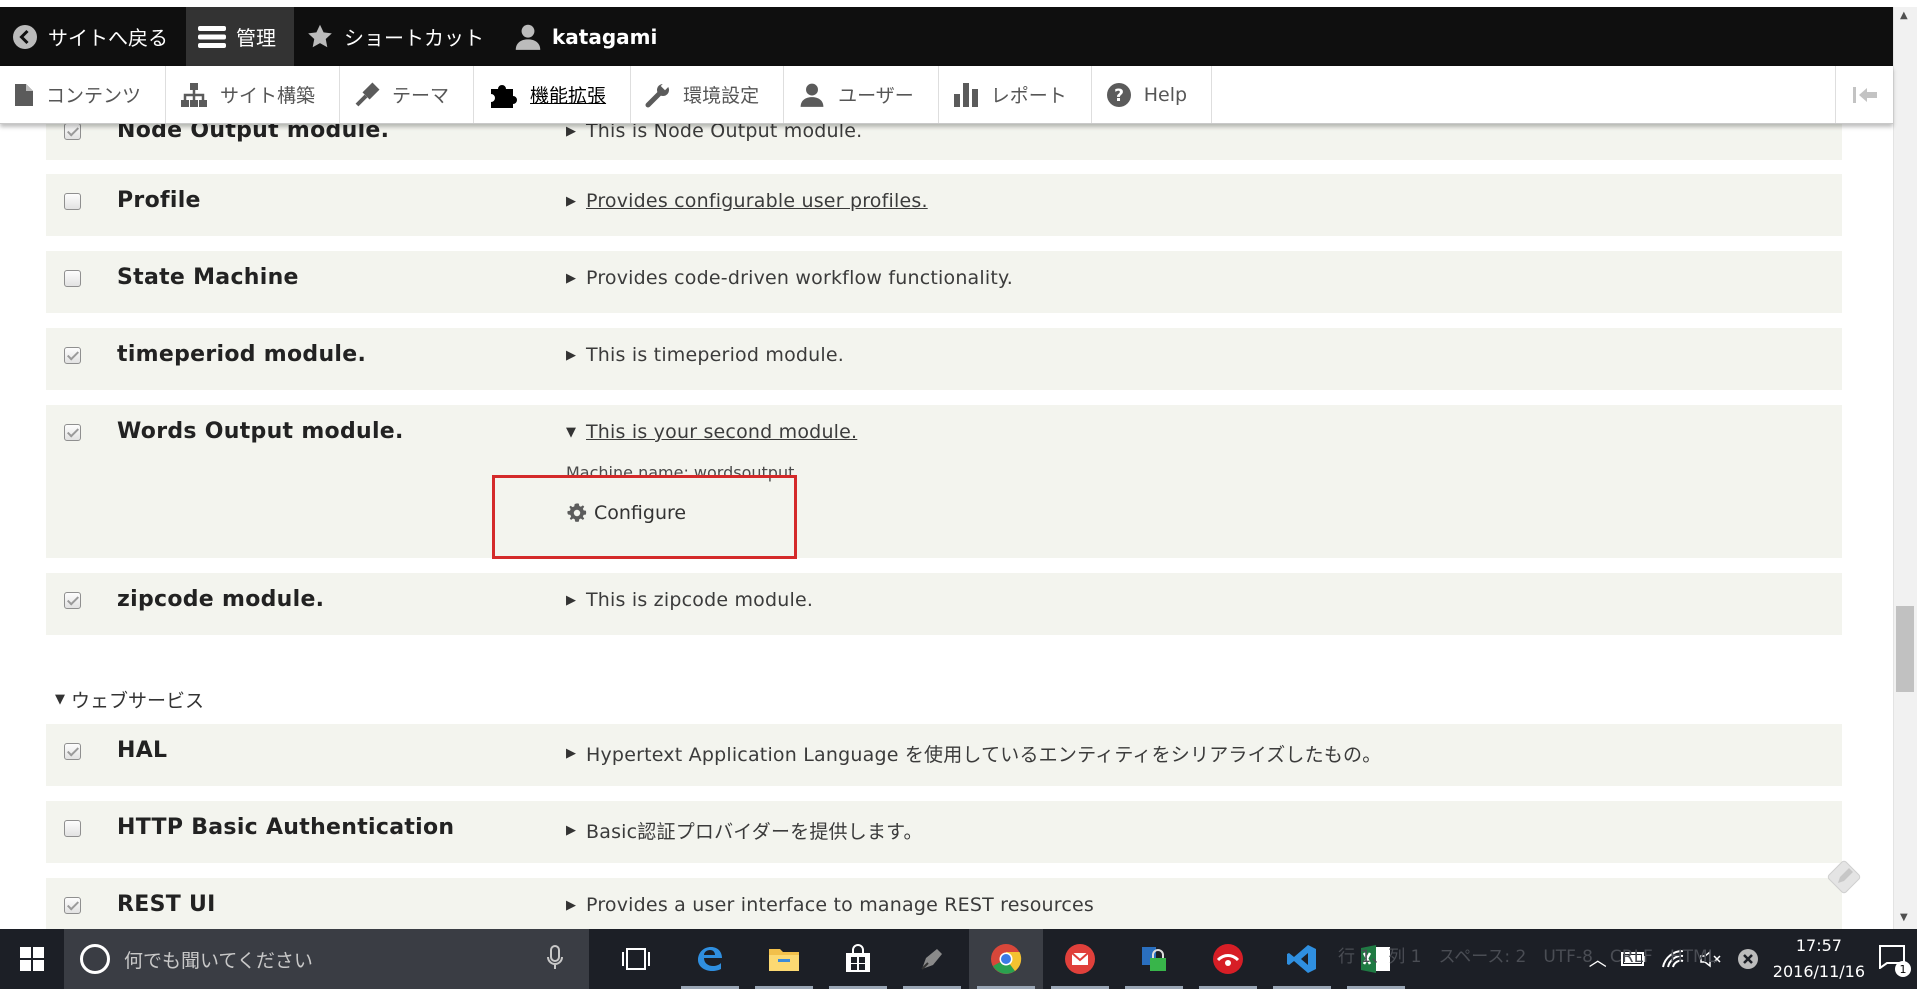  I want to click on folder-icon, so click(784, 960).